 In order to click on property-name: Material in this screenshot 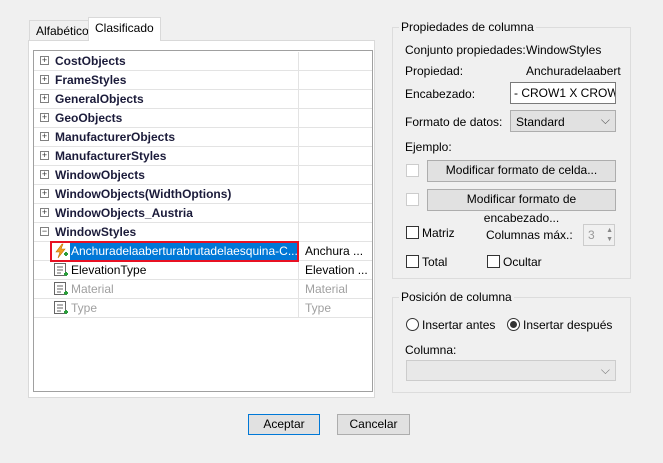, I will do `click(92, 289)`.